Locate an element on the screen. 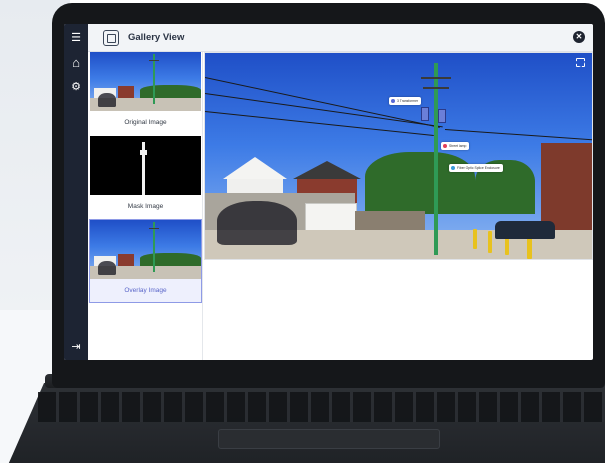 The height and width of the screenshot is (463, 605). detection-tag: Fiber Optic Splice Enclosure is located at coordinates (476, 168).